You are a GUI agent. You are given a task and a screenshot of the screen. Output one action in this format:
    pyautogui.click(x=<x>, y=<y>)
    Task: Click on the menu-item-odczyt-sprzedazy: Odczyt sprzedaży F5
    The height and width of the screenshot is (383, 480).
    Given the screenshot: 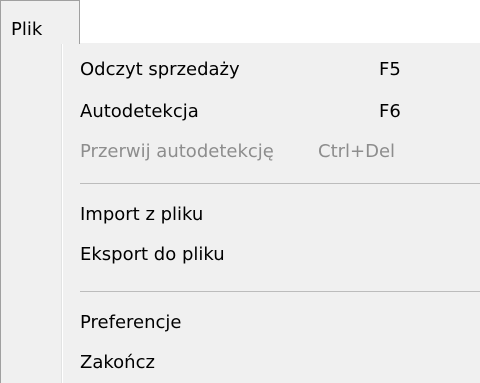 What is the action you would take?
    pyautogui.click(x=271, y=70)
    